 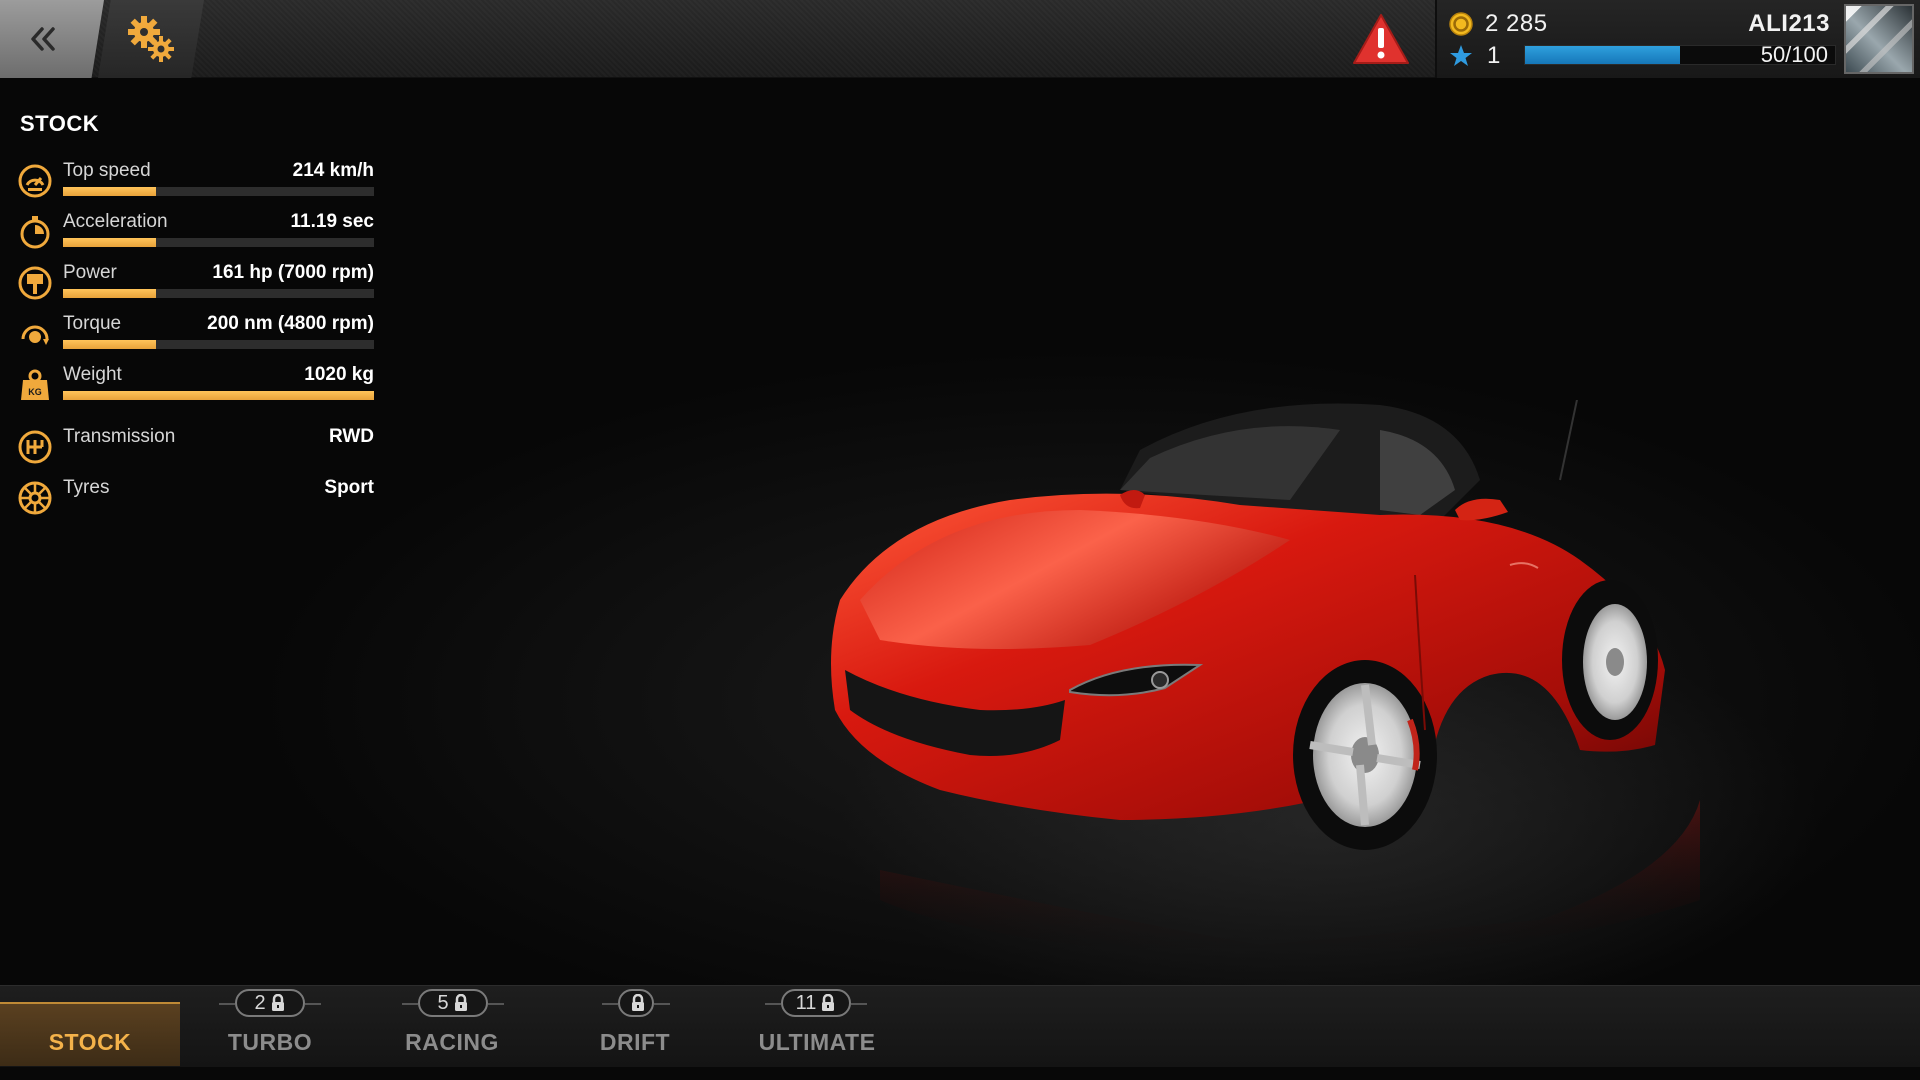 What do you see at coordinates (290, 323) in the screenshot?
I see `stat-value: 200 nm (4800 rpm)` at bounding box center [290, 323].